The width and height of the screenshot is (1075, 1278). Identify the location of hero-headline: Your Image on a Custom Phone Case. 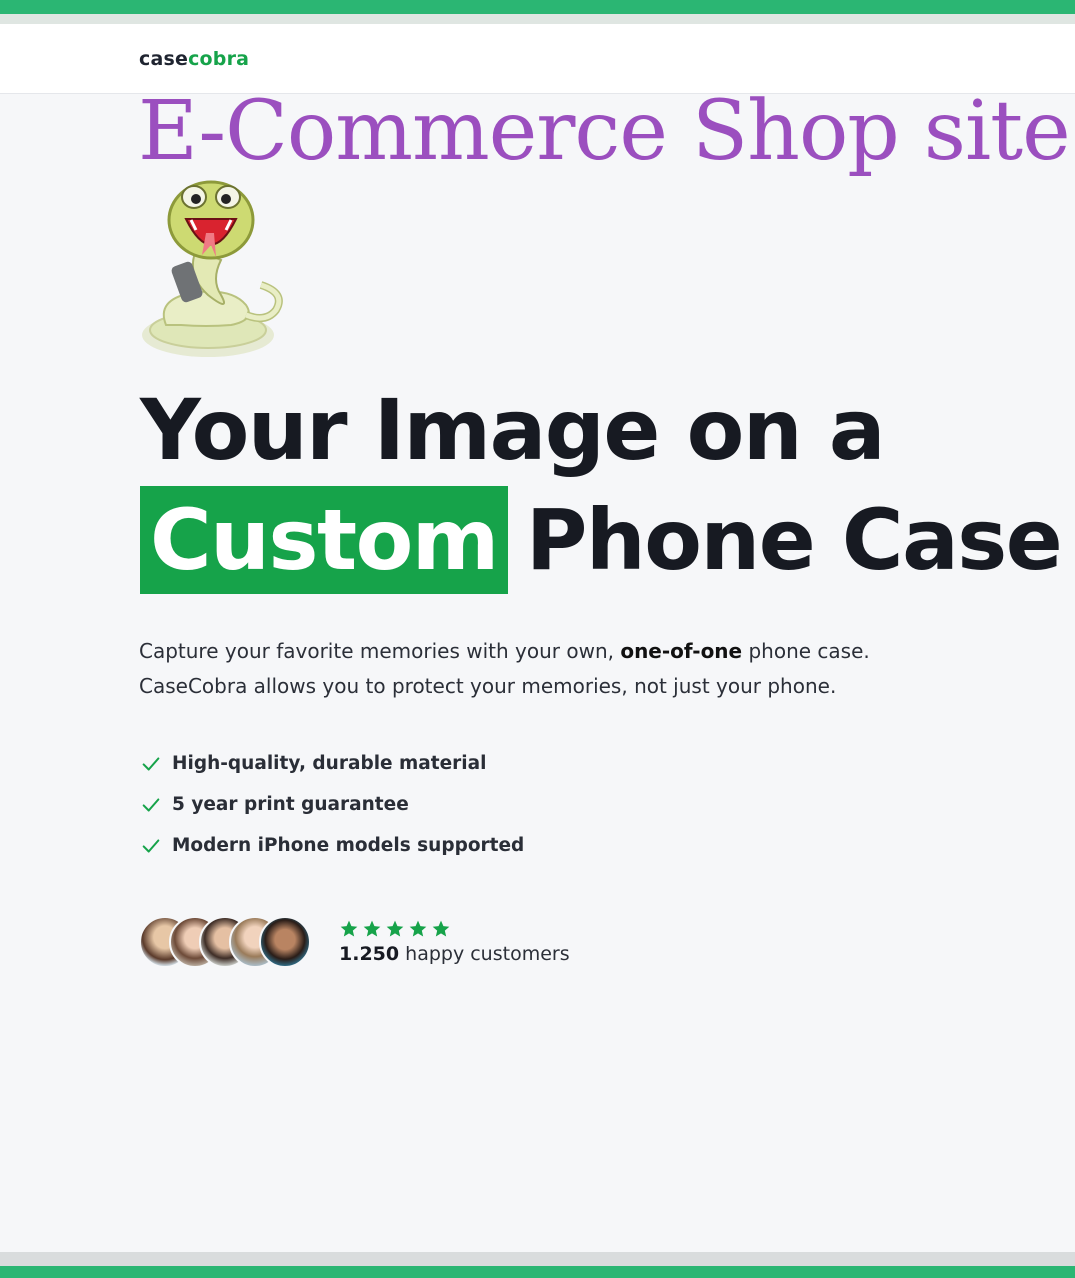
(601, 485).